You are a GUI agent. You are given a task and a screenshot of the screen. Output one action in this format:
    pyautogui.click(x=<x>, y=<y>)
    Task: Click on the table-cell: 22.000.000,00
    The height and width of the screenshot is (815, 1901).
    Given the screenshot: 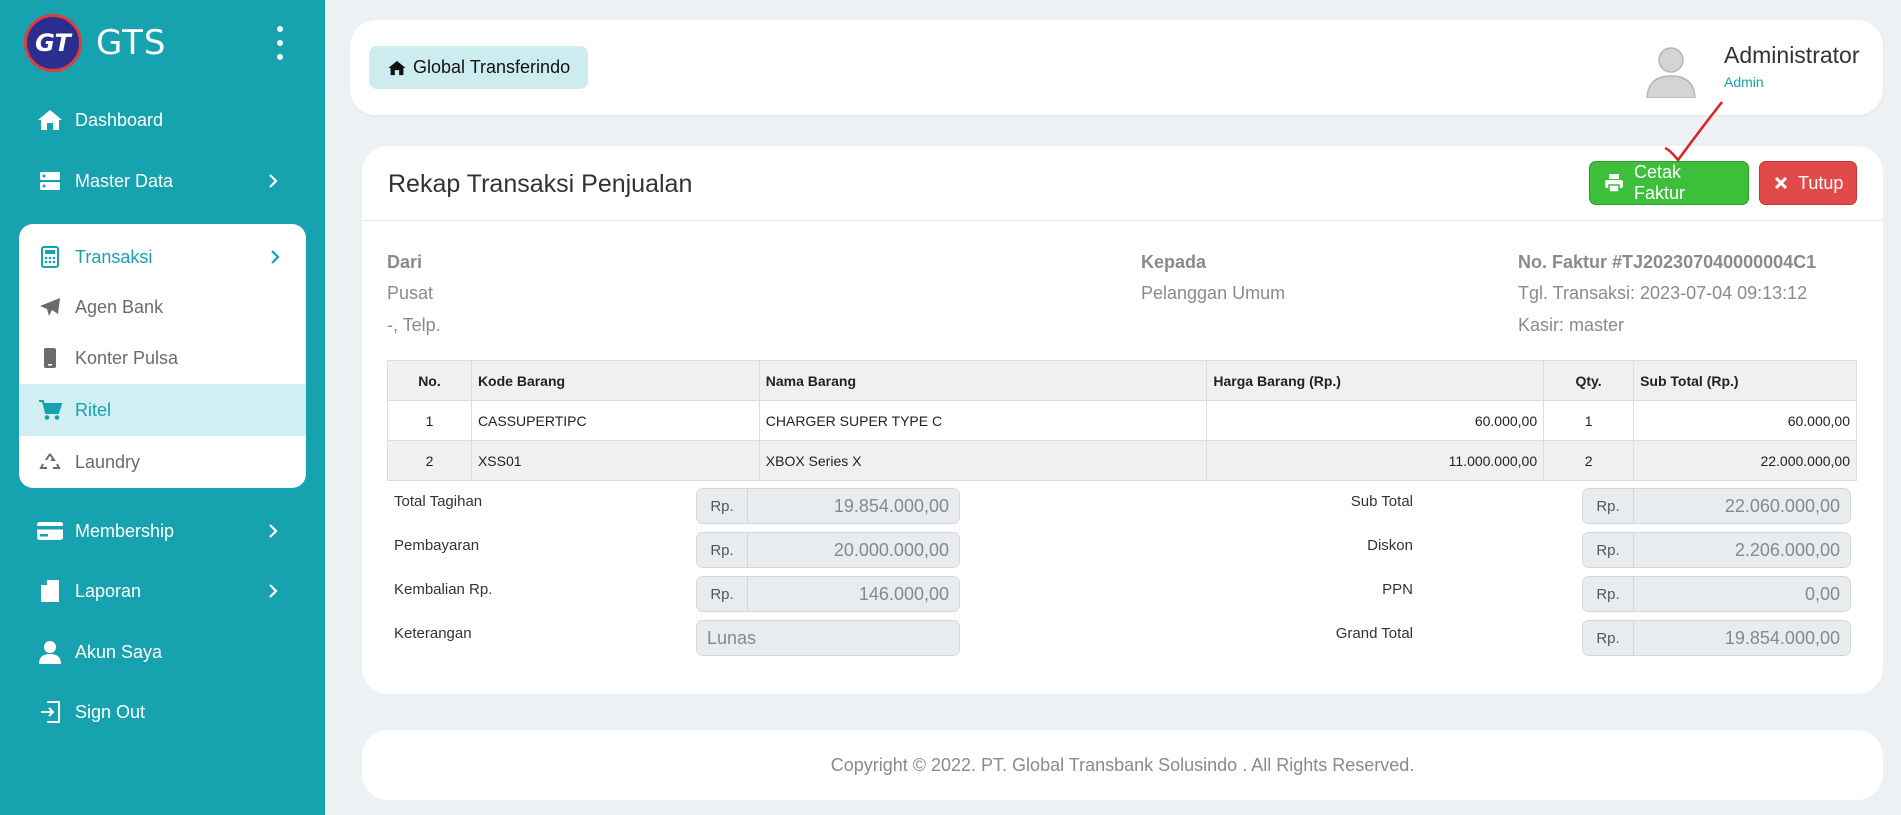 What is the action you would take?
    pyautogui.click(x=1745, y=460)
    